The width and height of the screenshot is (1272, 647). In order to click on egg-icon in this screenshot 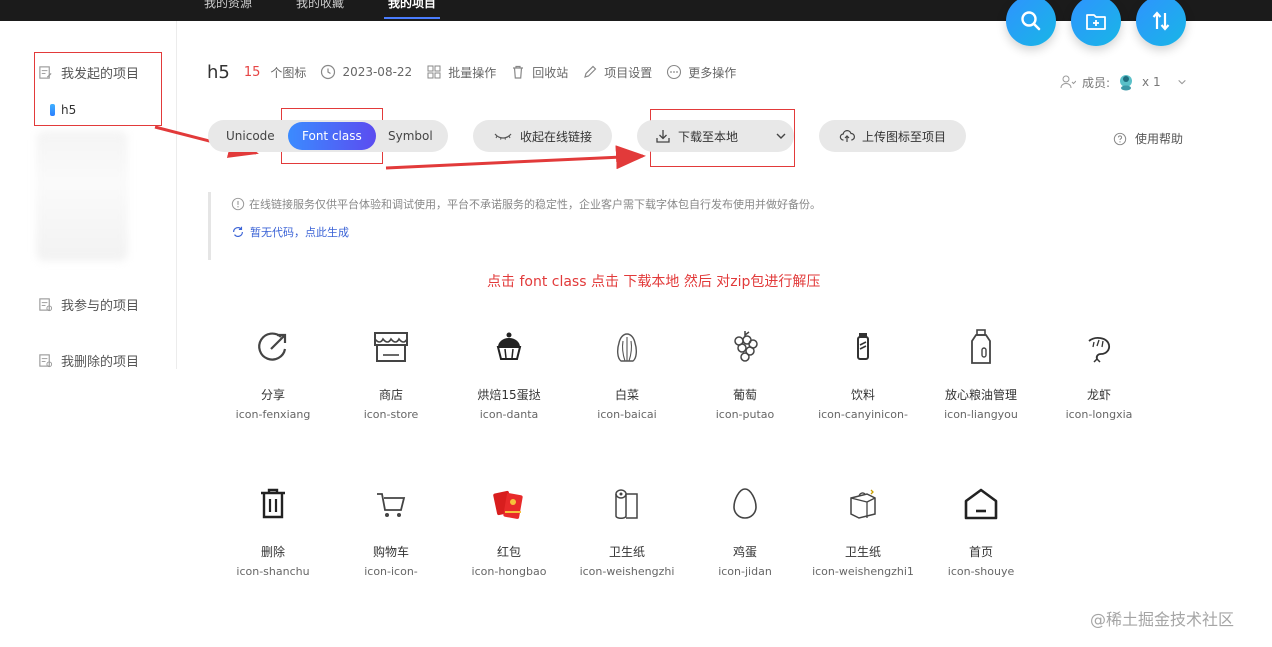, I will do `click(745, 503)`.